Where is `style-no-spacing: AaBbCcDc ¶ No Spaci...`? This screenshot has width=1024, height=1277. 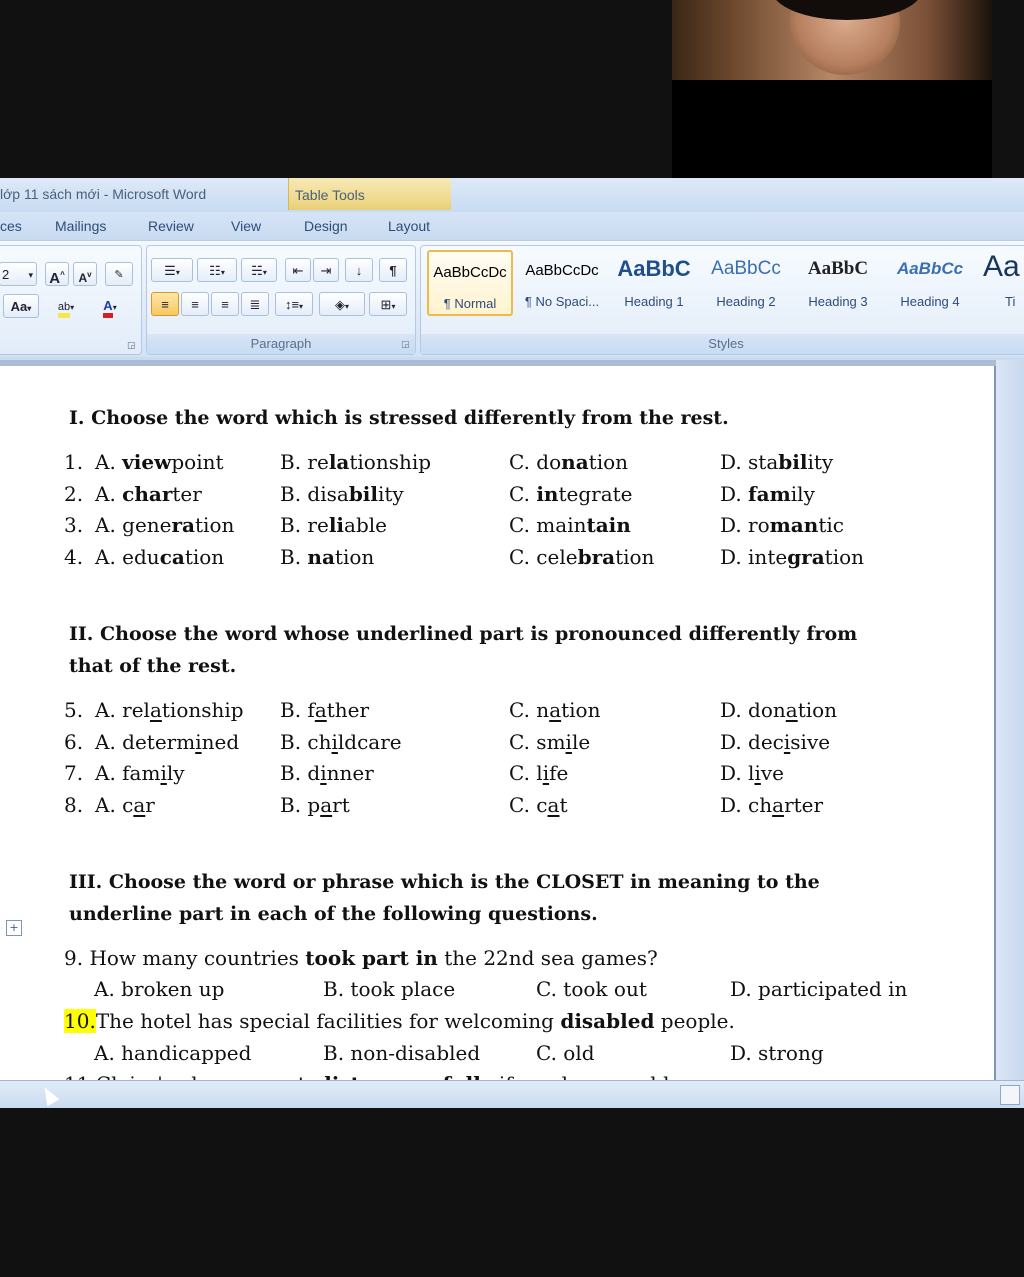
style-no-spacing: AaBbCcDc ¶ No Spaci... is located at coordinates (562, 283).